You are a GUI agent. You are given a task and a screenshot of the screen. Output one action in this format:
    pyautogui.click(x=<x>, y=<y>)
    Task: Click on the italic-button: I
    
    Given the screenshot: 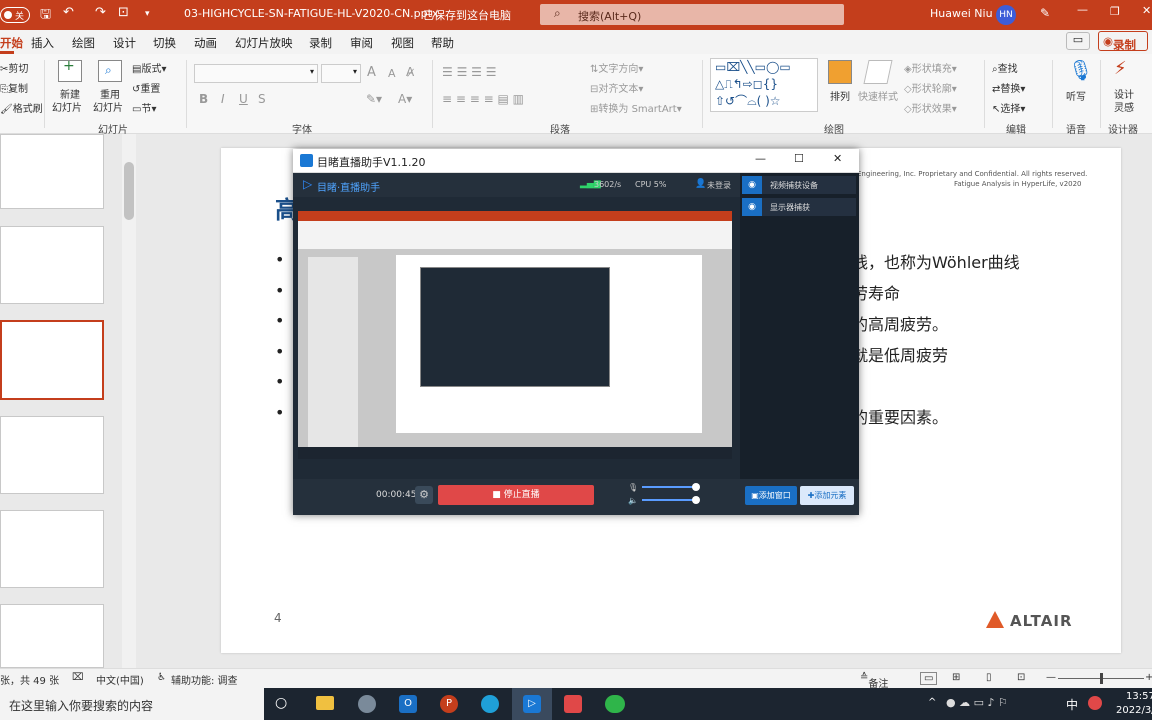 What is the action you would take?
    pyautogui.click(x=223, y=99)
    